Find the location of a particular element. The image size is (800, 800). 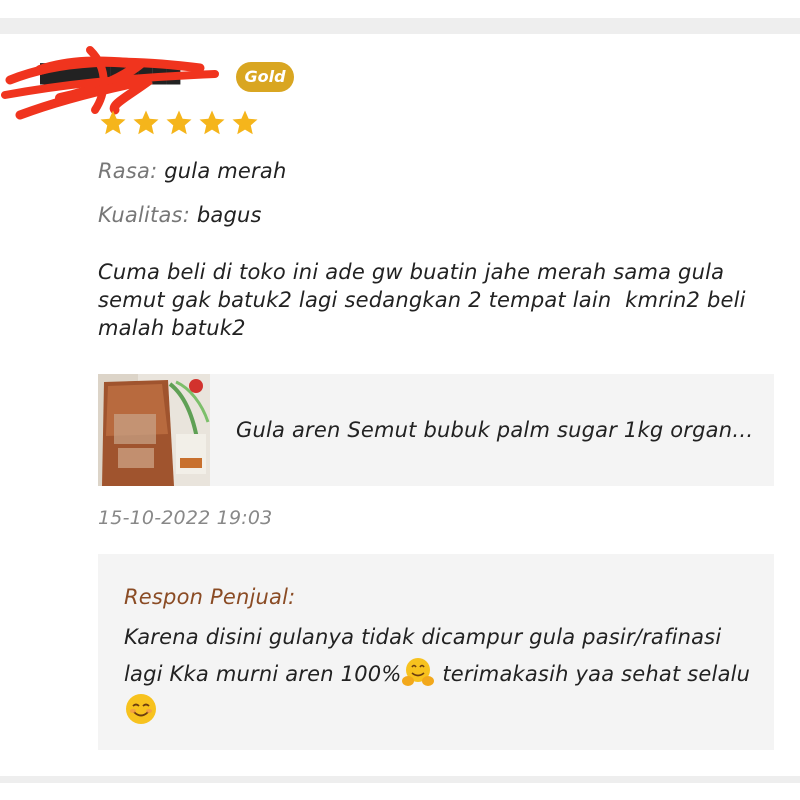

top-divider is located at coordinates (400, 26).